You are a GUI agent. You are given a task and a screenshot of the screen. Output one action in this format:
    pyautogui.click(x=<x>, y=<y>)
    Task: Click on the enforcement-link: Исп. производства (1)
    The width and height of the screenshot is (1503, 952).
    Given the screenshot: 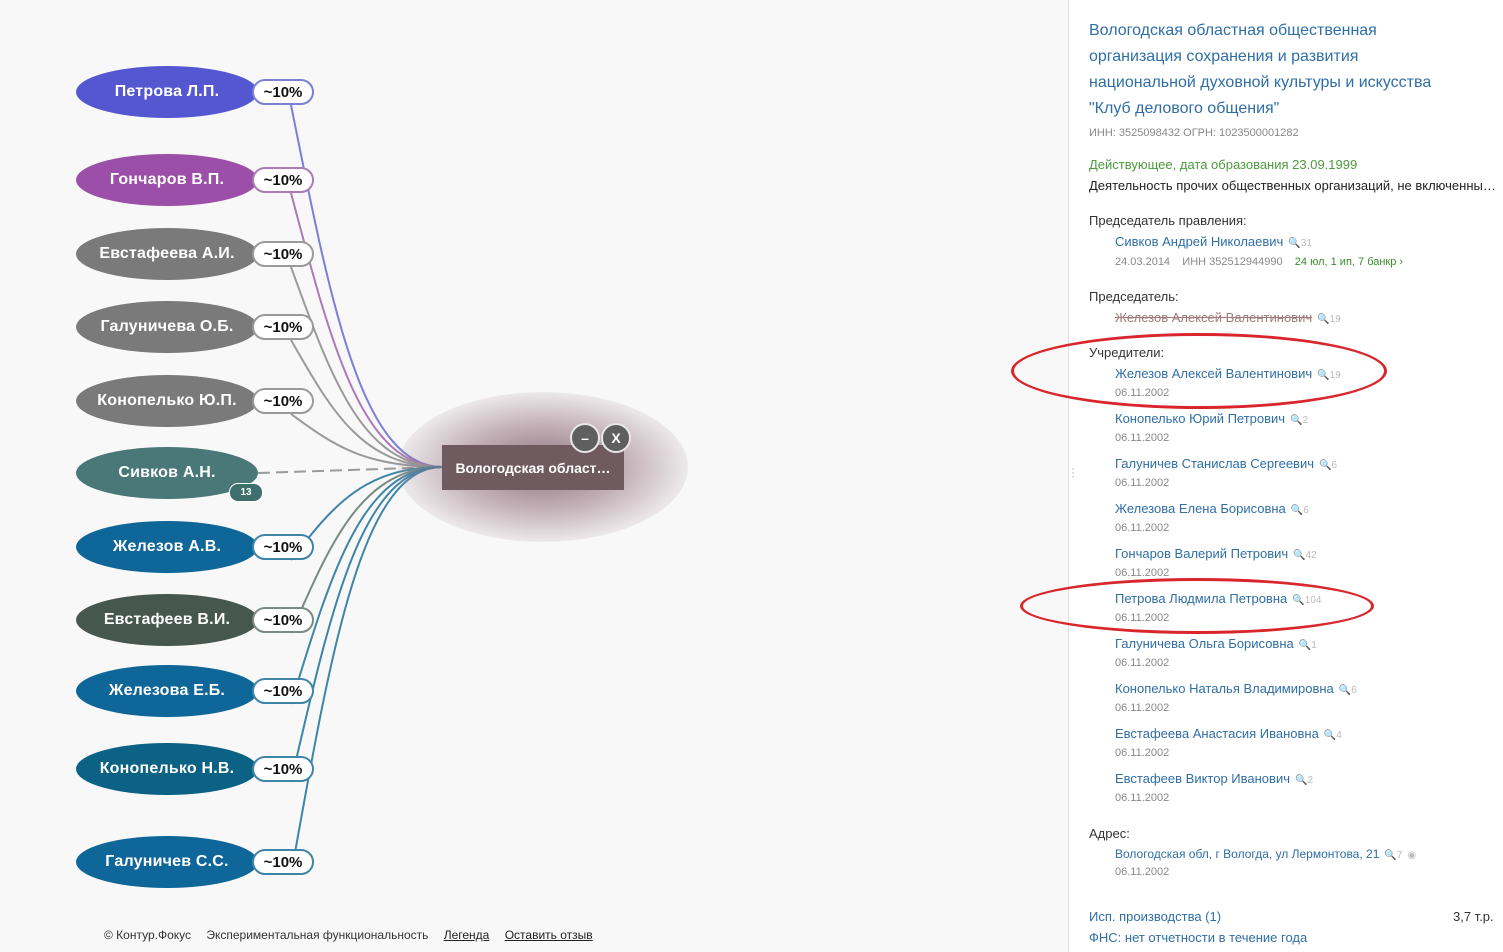 What is the action you would take?
    pyautogui.click(x=1155, y=916)
    